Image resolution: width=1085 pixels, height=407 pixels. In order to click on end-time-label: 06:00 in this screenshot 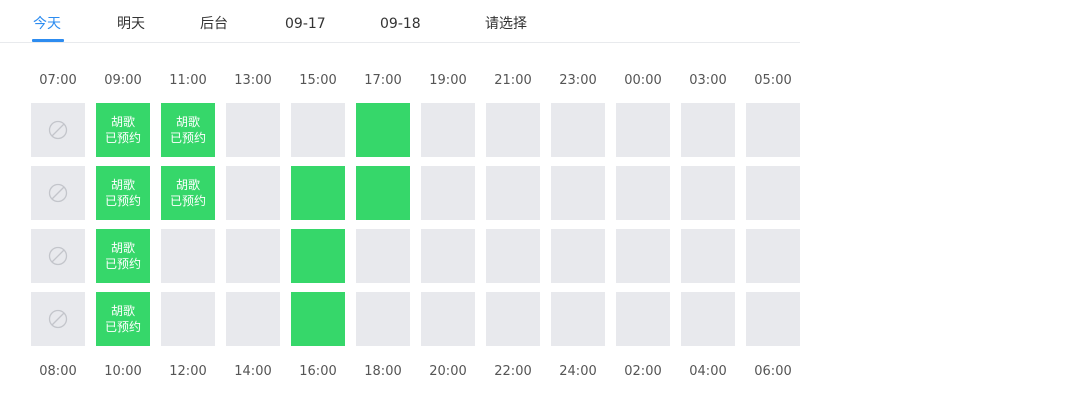, I will do `click(773, 371)`.